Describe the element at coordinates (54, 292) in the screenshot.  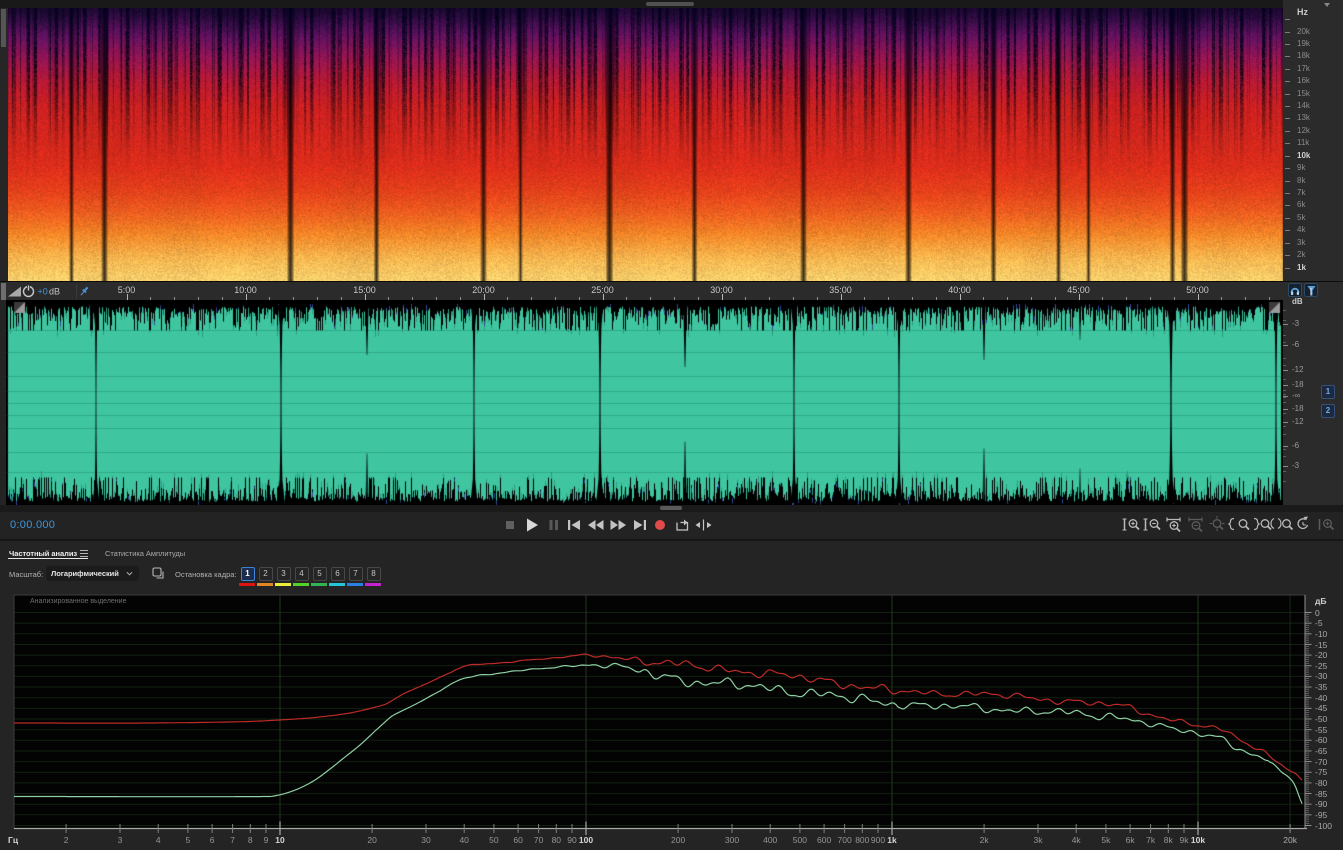
I see `svg-text: dB` at that location.